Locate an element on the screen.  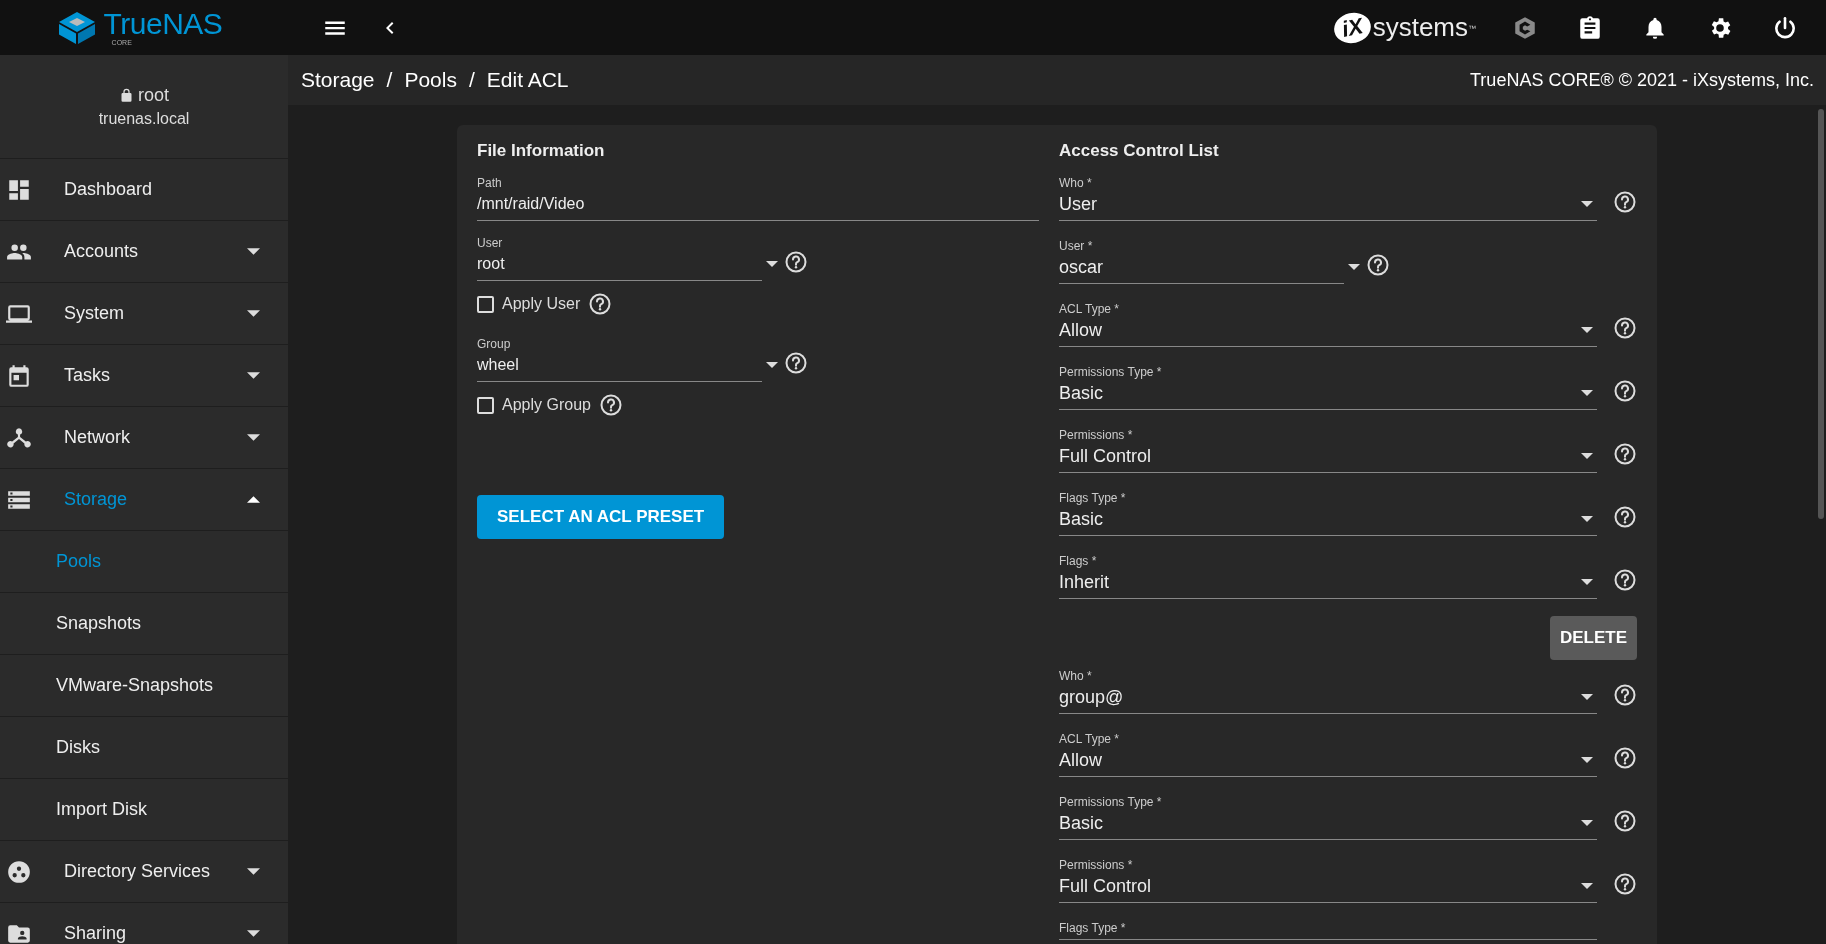
nav-subitem: Snapshots is located at coordinates (144, 624).